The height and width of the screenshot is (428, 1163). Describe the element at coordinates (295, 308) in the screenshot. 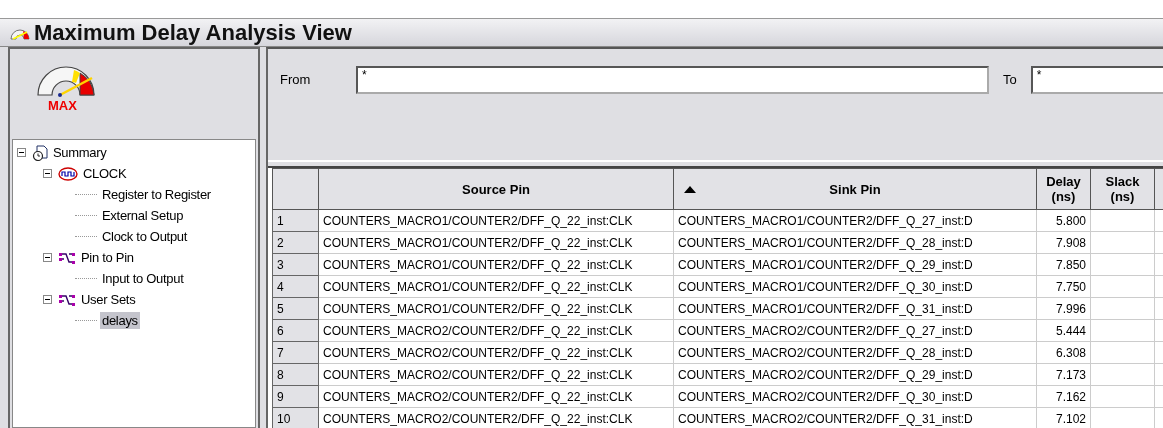

I see `row-number: 5` at that location.